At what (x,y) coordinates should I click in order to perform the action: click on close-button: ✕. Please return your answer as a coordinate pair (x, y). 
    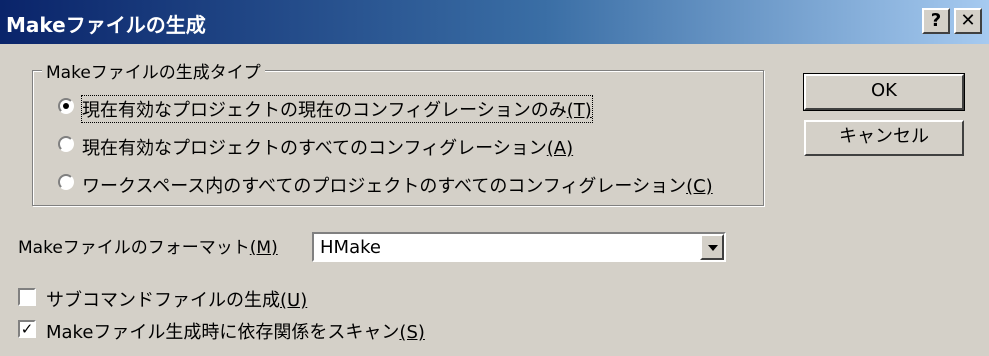
    Looking at the image, I should click on (968, 21).